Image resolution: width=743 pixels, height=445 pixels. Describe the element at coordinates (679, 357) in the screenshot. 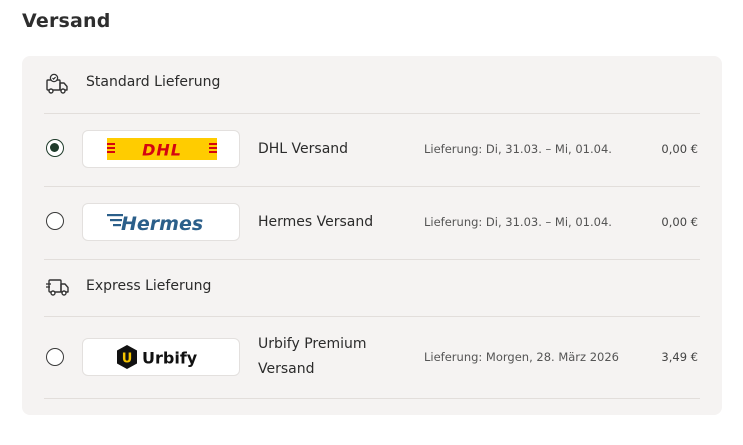

I see `price-urbify: 3,49 €` at that location.